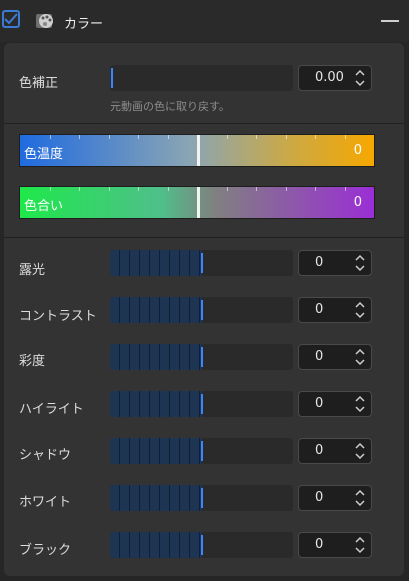 This screenshot has height=581, width=409. I want to click on correction-spinner: 0.00, so click(335, 78).